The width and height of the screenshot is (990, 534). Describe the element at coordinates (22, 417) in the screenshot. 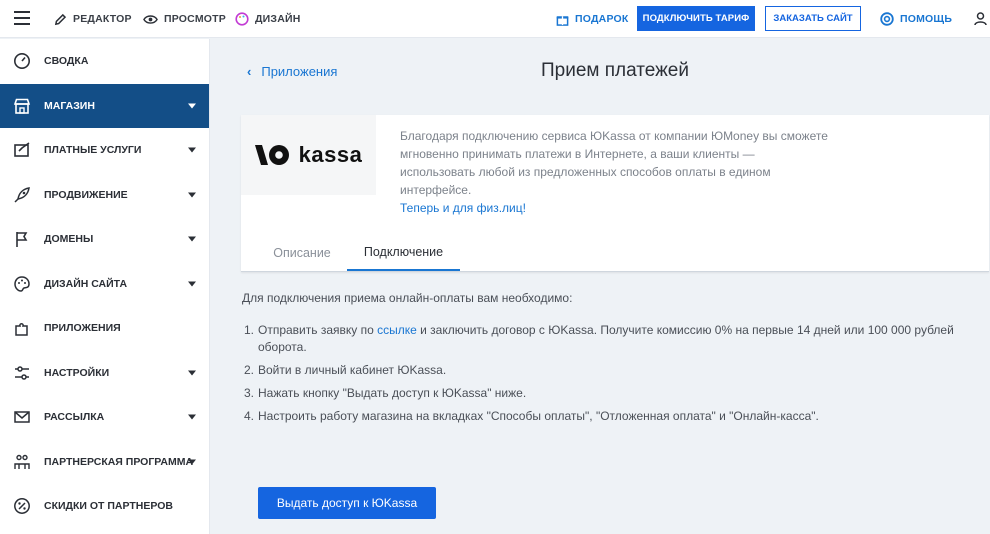

I see `envelope-icon` at that location.